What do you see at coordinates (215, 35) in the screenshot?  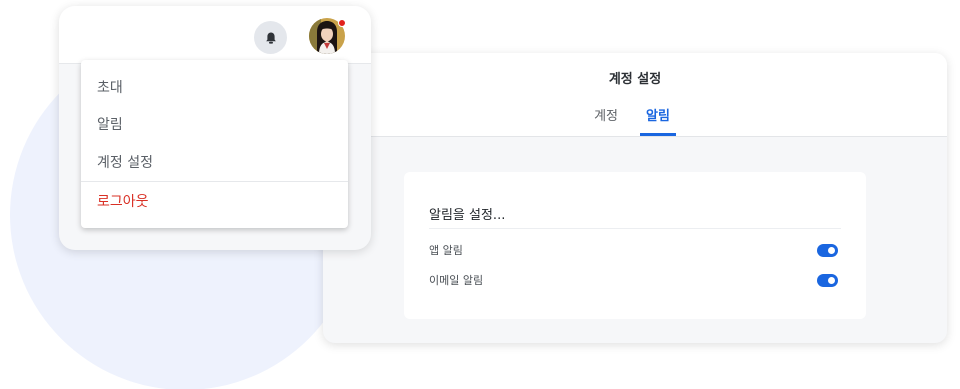 I see `top-header-bar` at bounding box center [215, 35].